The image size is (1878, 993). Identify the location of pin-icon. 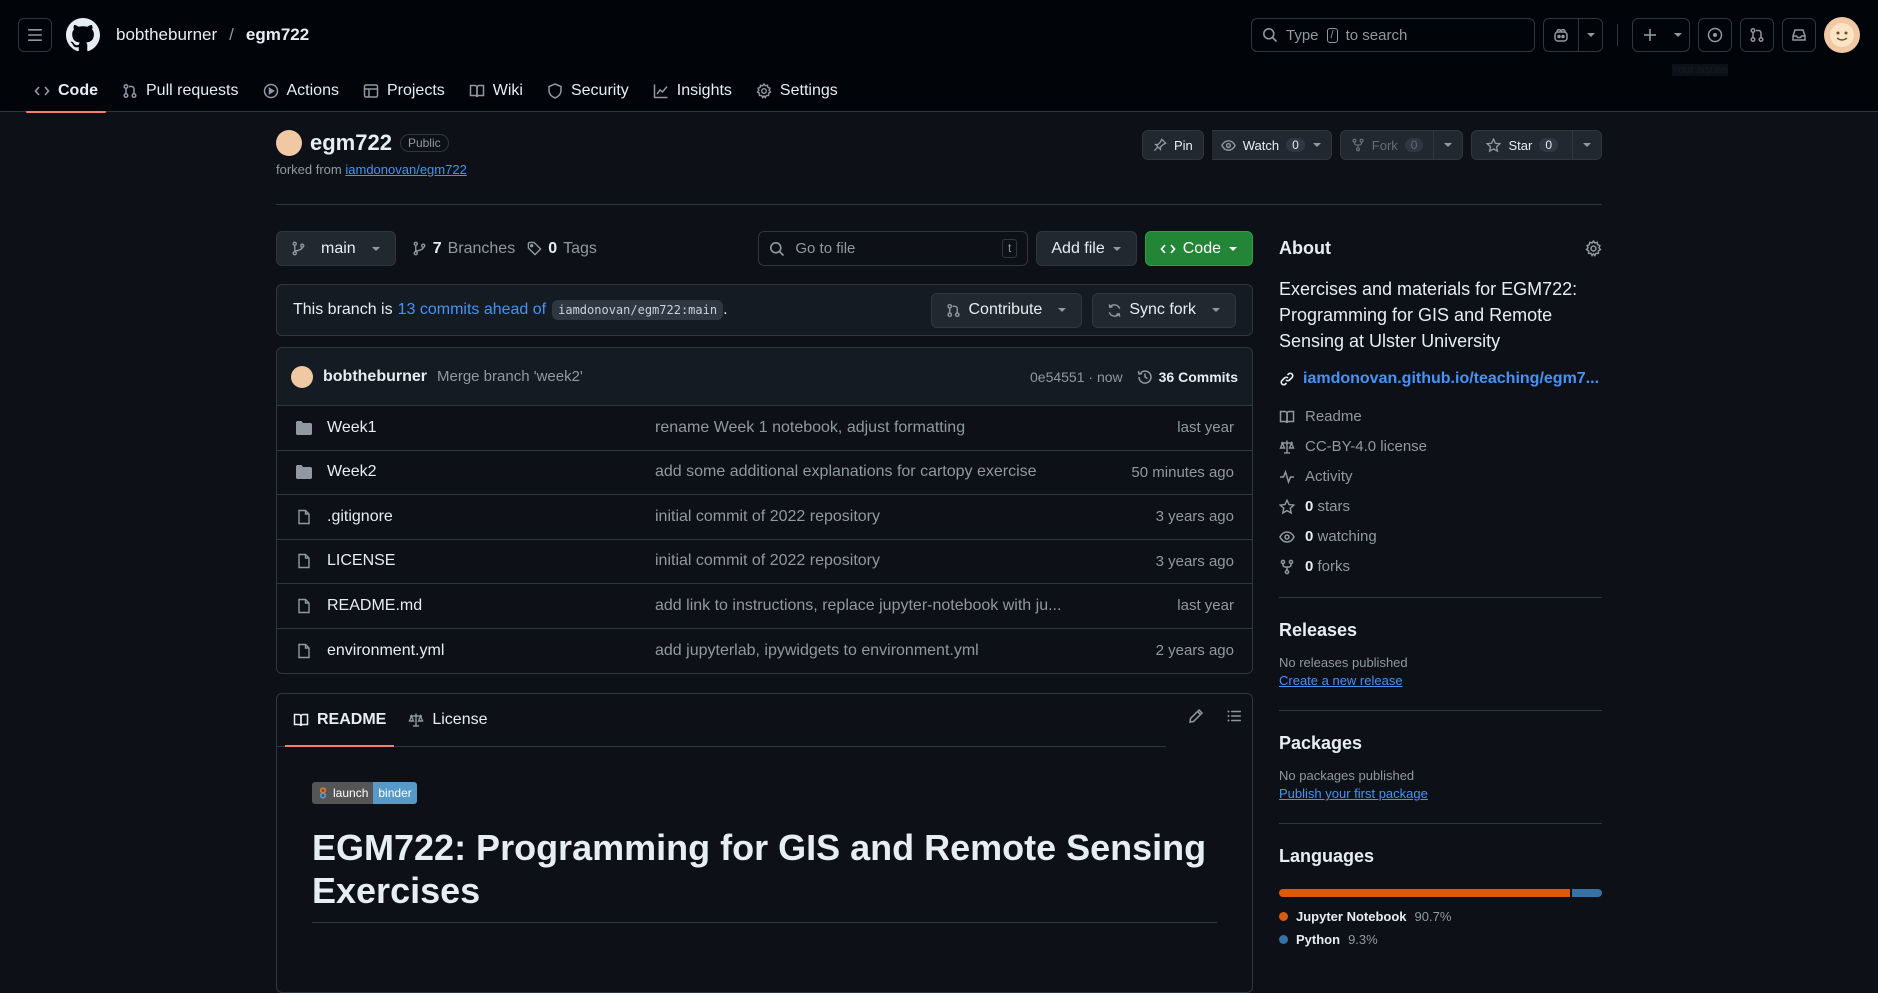
(1160, 145).